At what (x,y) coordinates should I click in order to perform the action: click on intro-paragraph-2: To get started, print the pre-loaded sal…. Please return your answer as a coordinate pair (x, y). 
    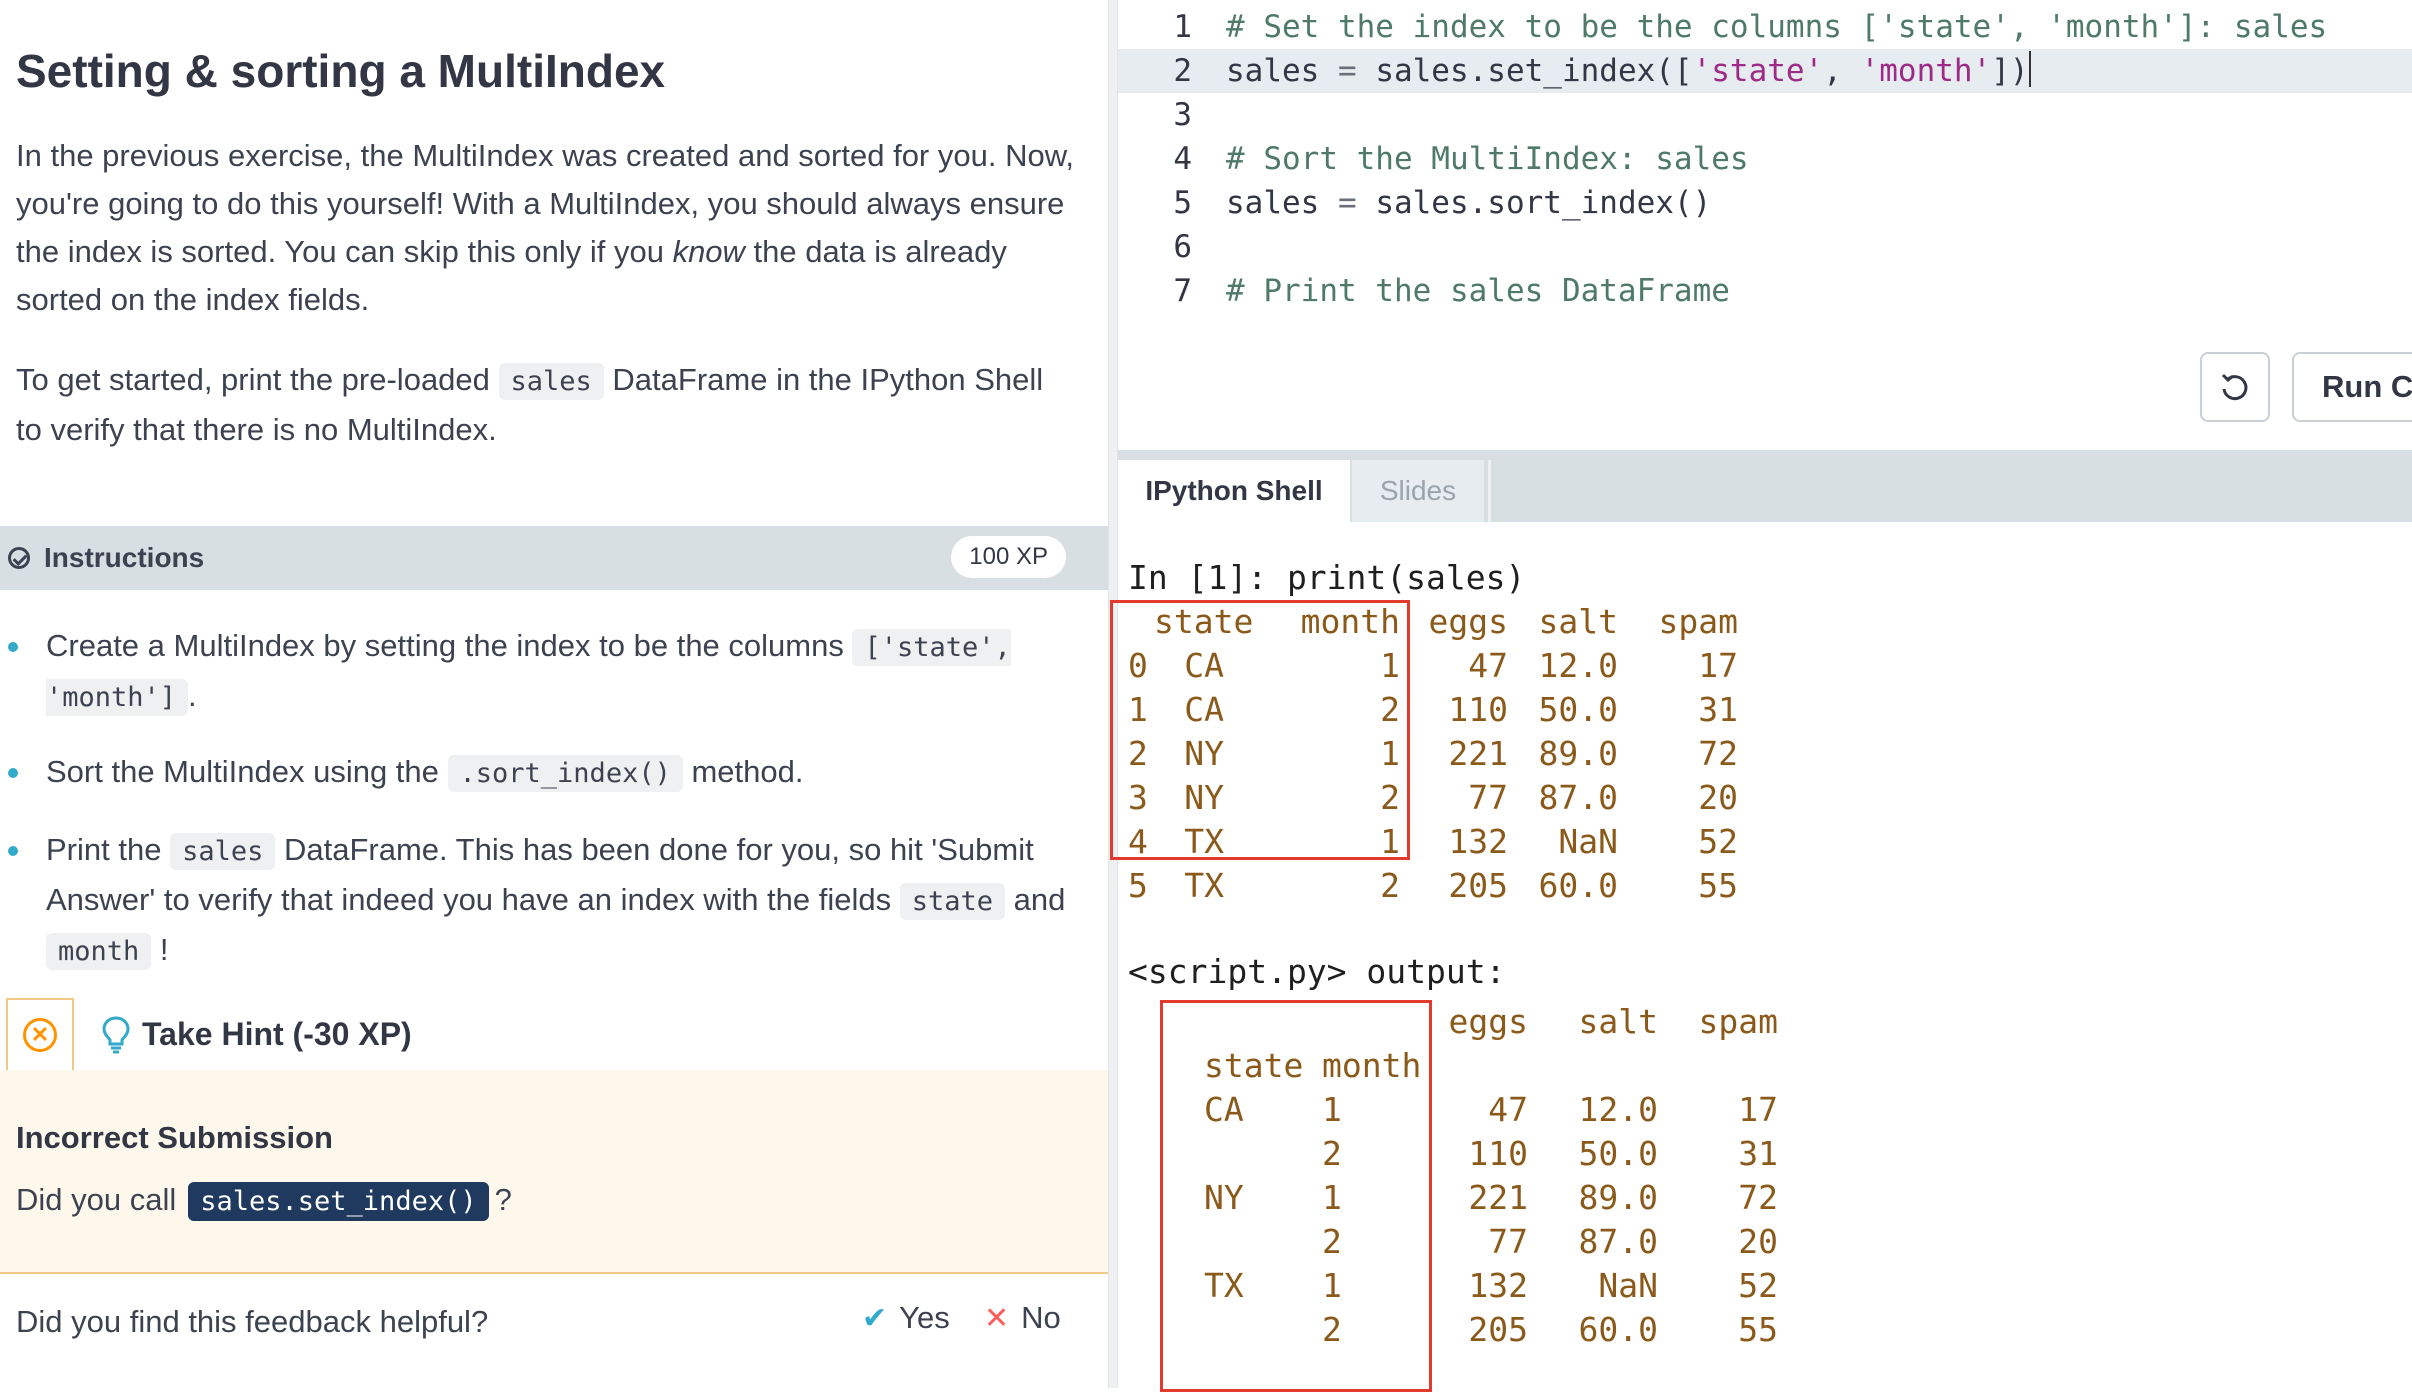
    Looking at the image, I should click on (530, 404).